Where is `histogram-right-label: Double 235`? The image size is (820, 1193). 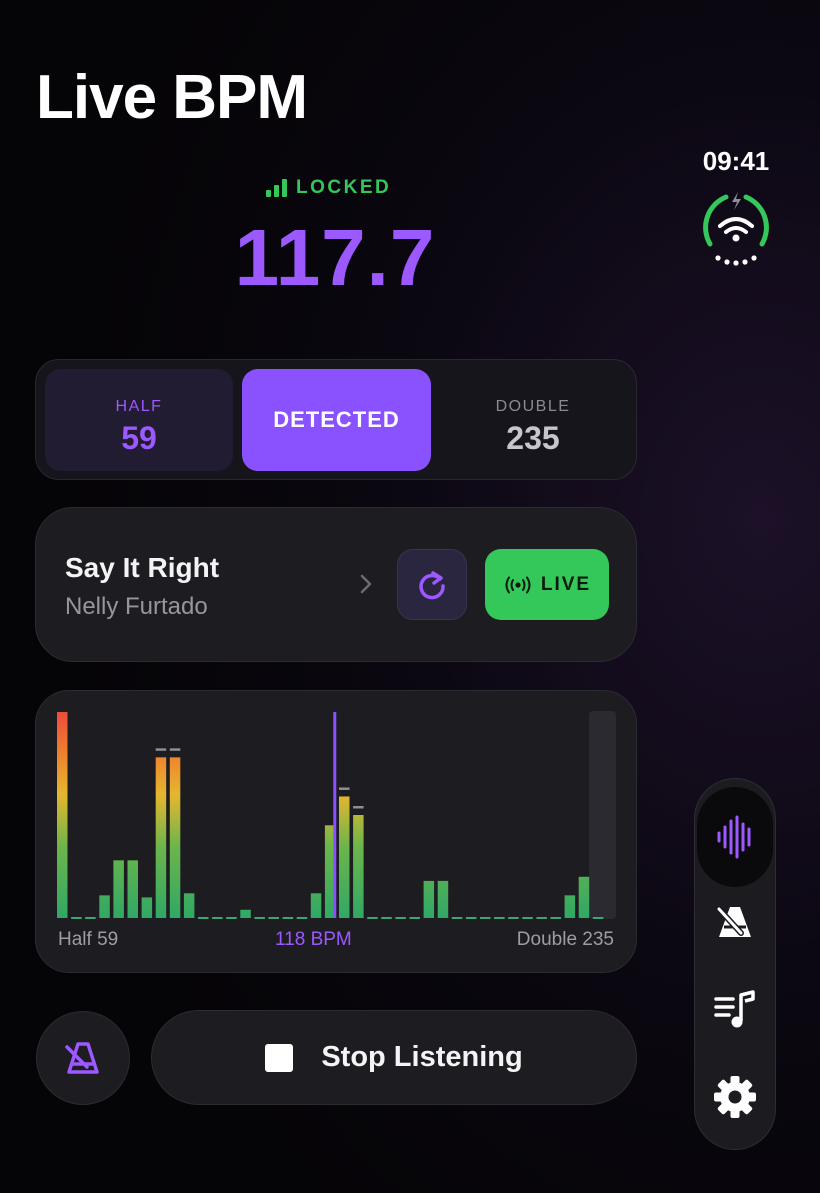 histogram-right-label: Double 235 is located at coordinates (565, 939).